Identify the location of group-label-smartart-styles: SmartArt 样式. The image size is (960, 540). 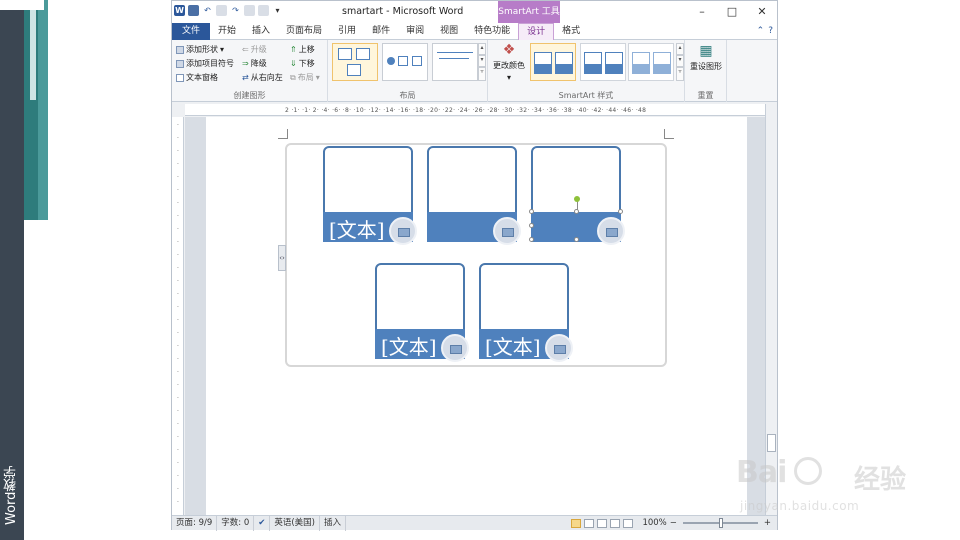
(586, 95).